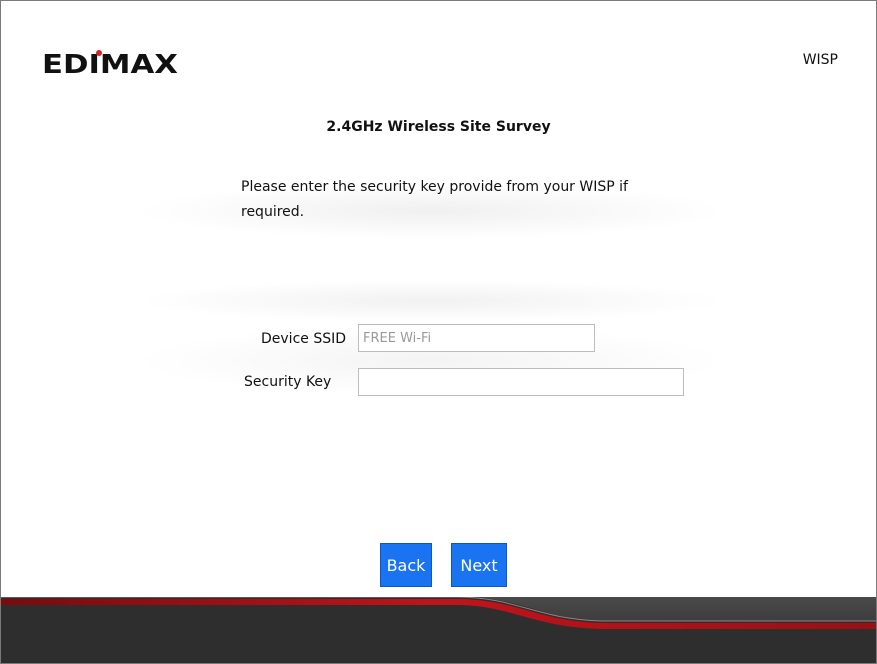  Describe the element at coordinates (521, 382) in the screenshot. I see `security-key-input` at that location.